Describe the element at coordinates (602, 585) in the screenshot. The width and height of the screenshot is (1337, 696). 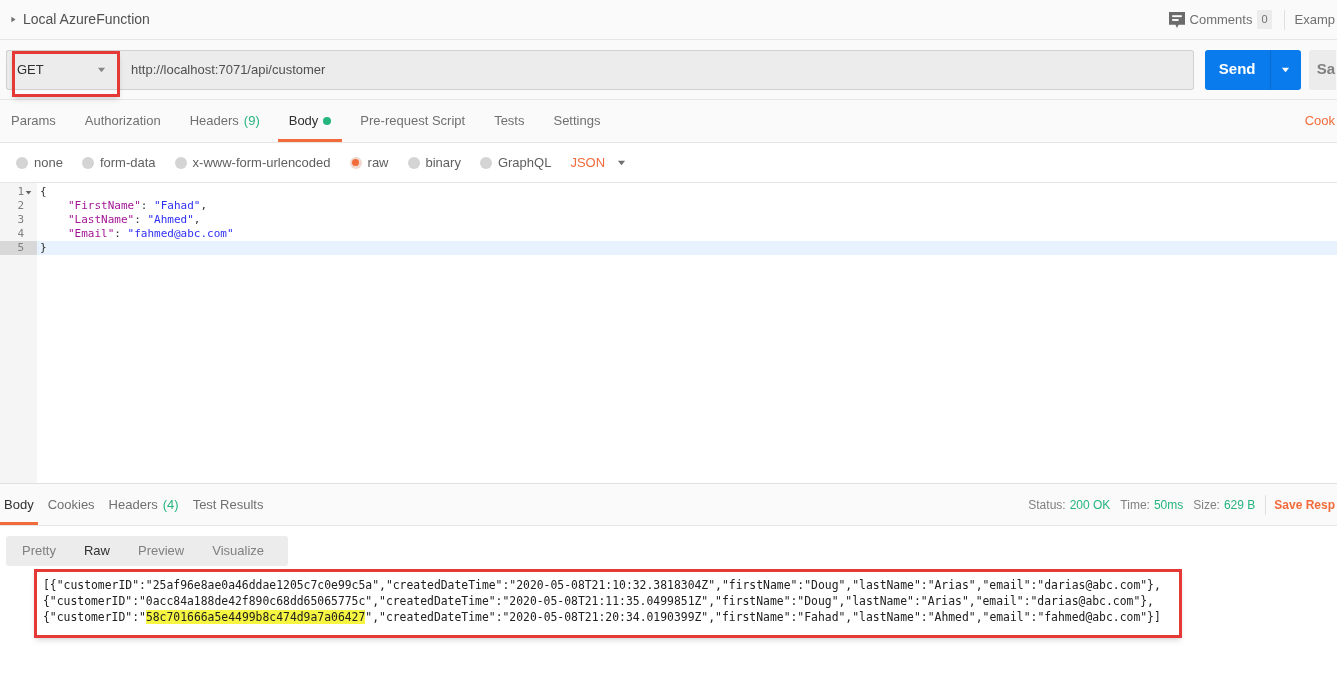
I see `response-line: [{"customerID":"25af96e8ae0a46ddae1205c7c0e99c5a","createdDateTime":"2020-05-08T21:10:32.3818304Z","firstName":"Doug","lastName":"Arias","email":"darias@abc.com"},` at that location.